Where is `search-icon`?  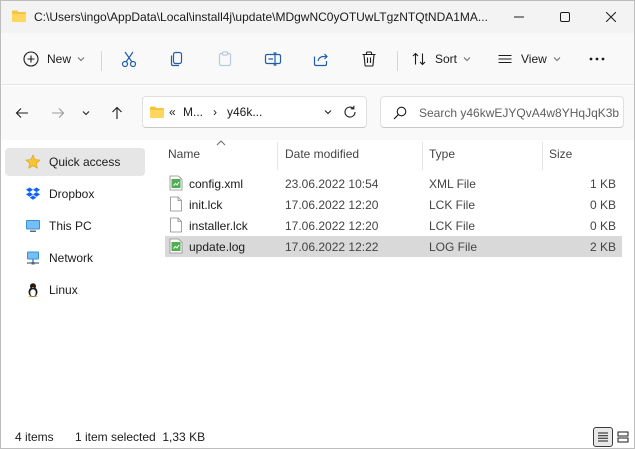 search-icon is located at coordinates (400, 113).